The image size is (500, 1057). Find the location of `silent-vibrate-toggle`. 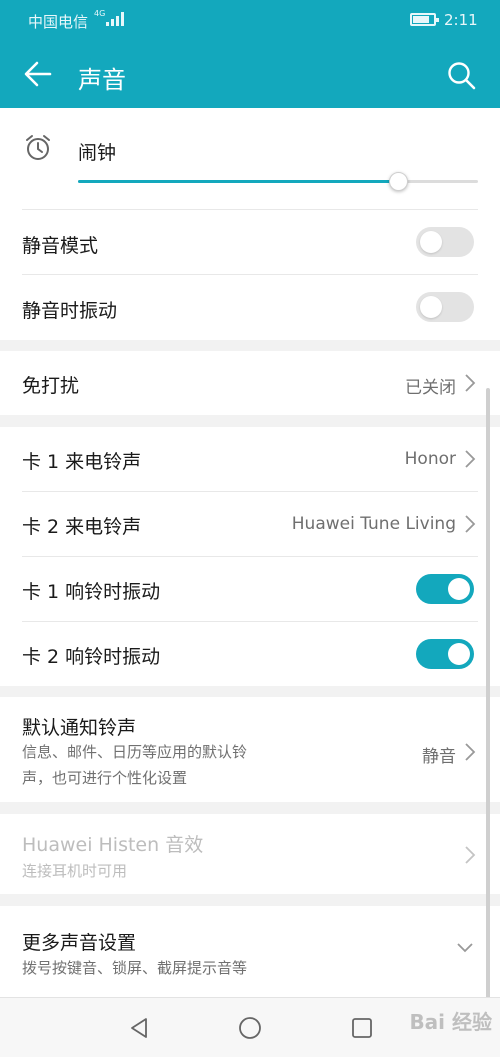

silent-vibrate-toggle is located at coordinates (445, 307).